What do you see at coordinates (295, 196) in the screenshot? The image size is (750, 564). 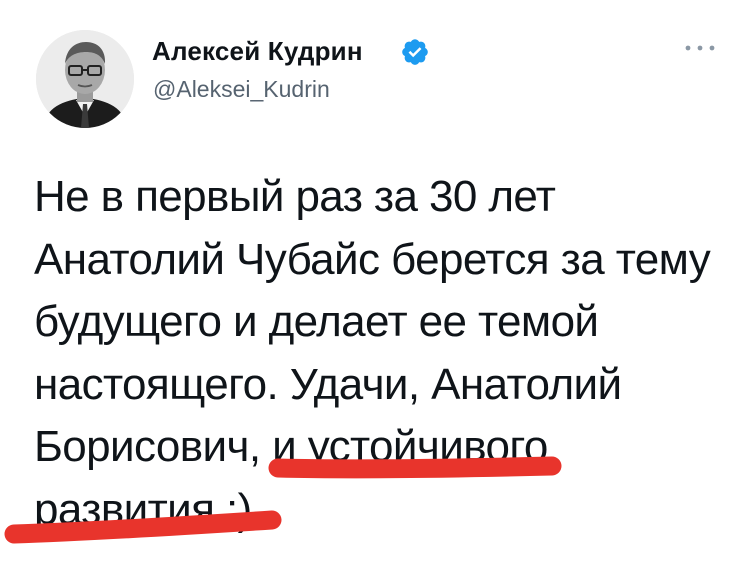 I see `tweet-line: Не в первый раз за 30 лет` at bounding box center [295, 196].